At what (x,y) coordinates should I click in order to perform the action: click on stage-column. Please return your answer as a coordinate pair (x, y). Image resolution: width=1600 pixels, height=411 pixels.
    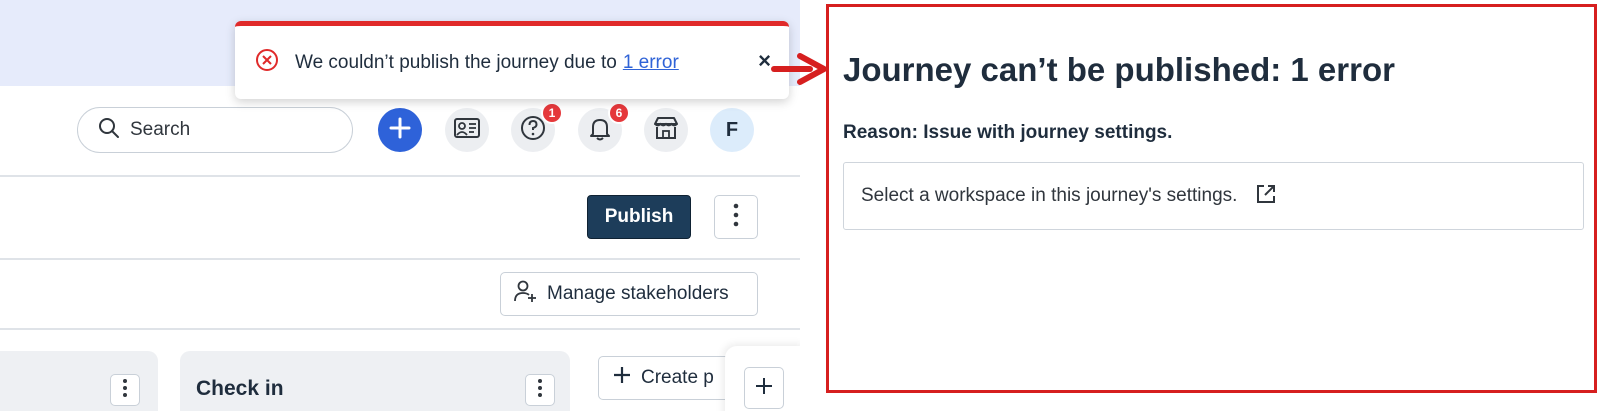
    Looking at the image, I should click on (79, 381).